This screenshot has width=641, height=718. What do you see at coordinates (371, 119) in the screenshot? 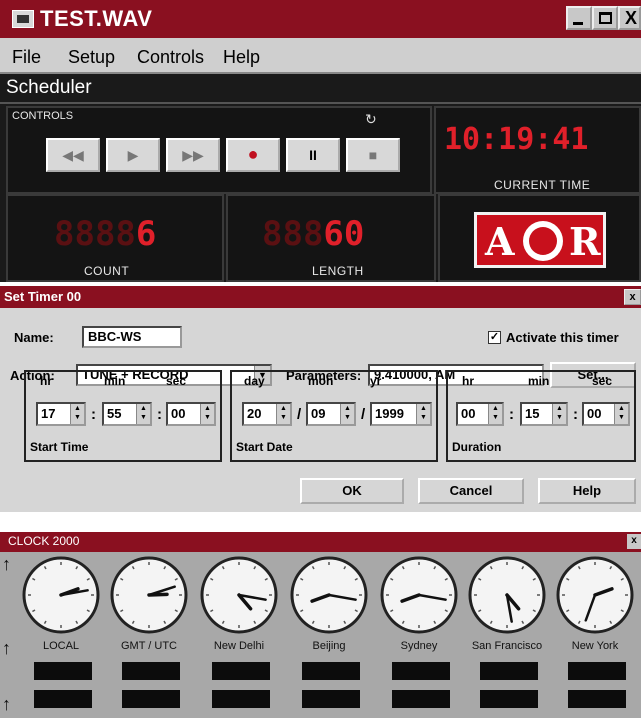
I see `loop-icon: ↻` at bounding box center [371, 119].